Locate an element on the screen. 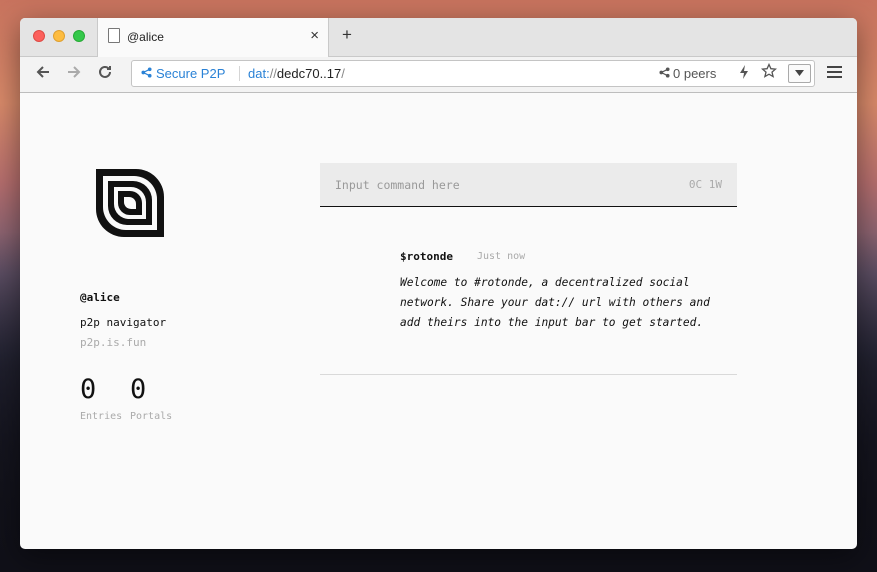 This screenshot has width=877, height=572. portals-label: Portals is located at coordinates (151, 416).